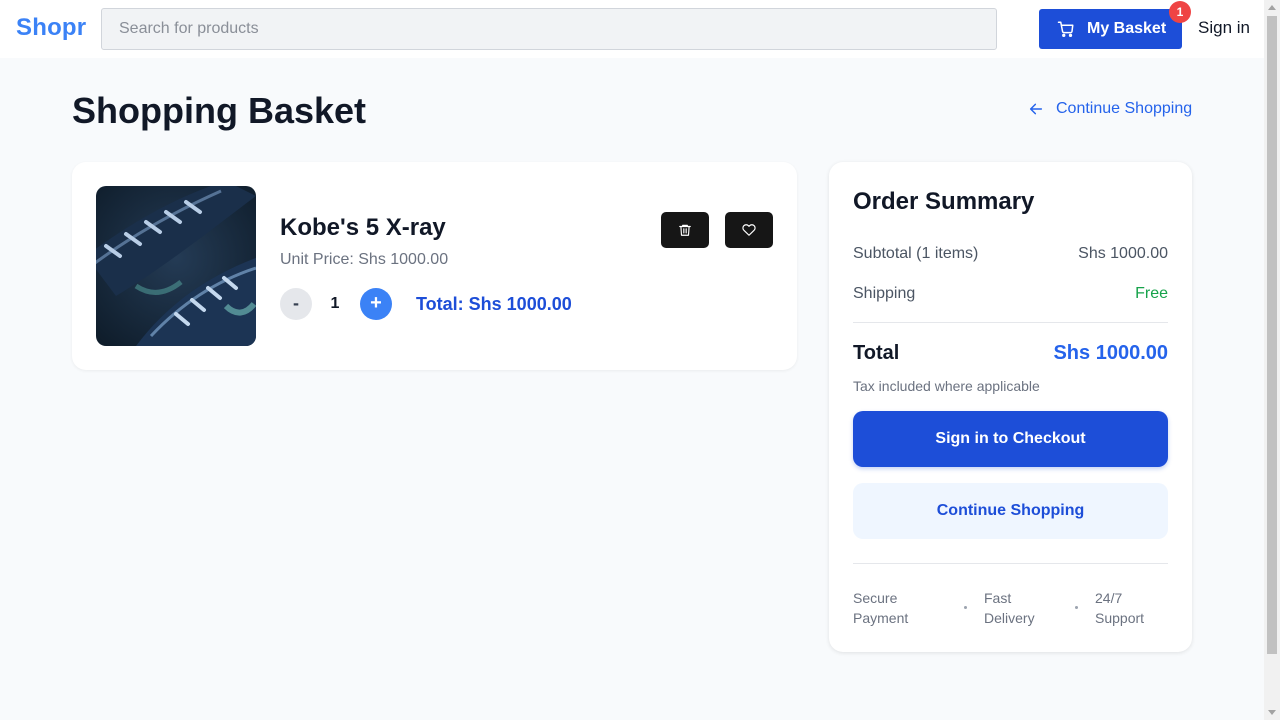 Image resolution: width=1280 pixels, height=720 pixels. What do you see at coordinates (1010, 563) in the screenshot?
I see `features-divider` at bounding box center [1010, 563].